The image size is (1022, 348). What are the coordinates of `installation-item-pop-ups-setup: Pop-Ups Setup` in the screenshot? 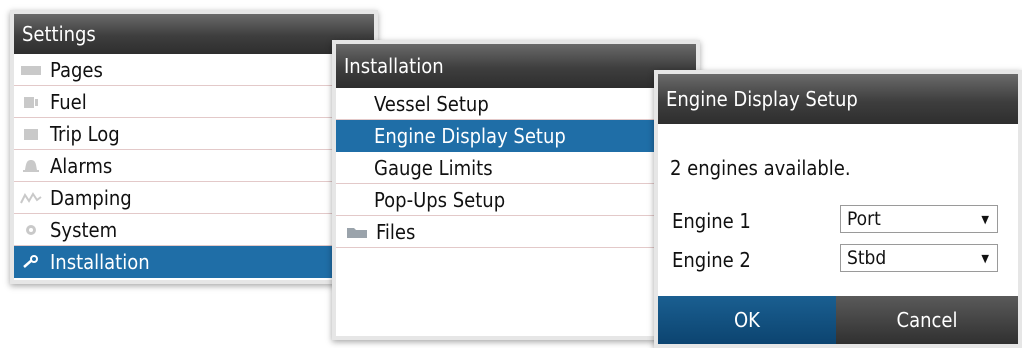 It's located at (516, 200).